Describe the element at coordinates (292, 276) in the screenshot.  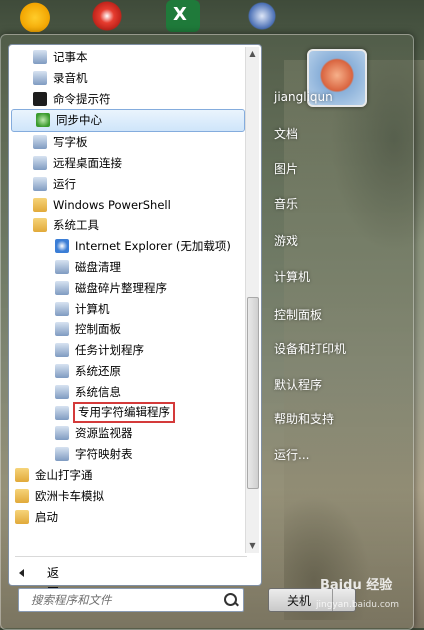
I see `right-menu-item: 计算机` at that location.